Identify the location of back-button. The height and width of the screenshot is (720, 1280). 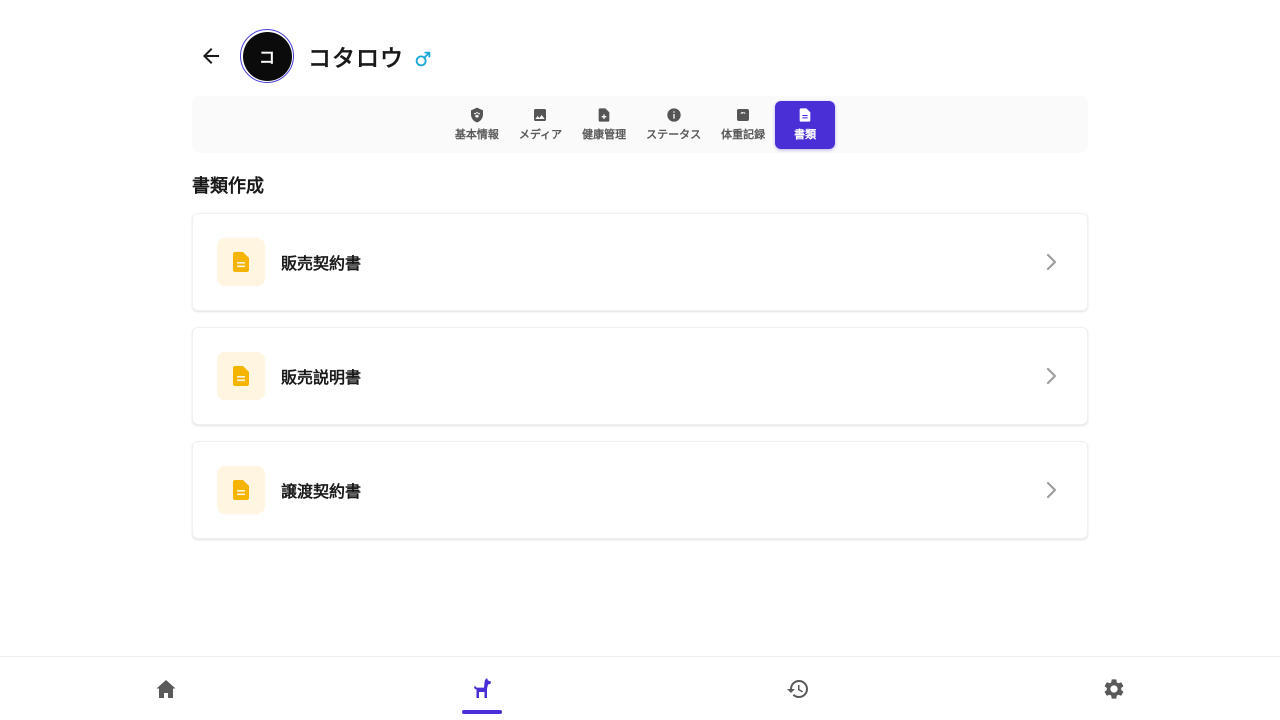
(211, 56).